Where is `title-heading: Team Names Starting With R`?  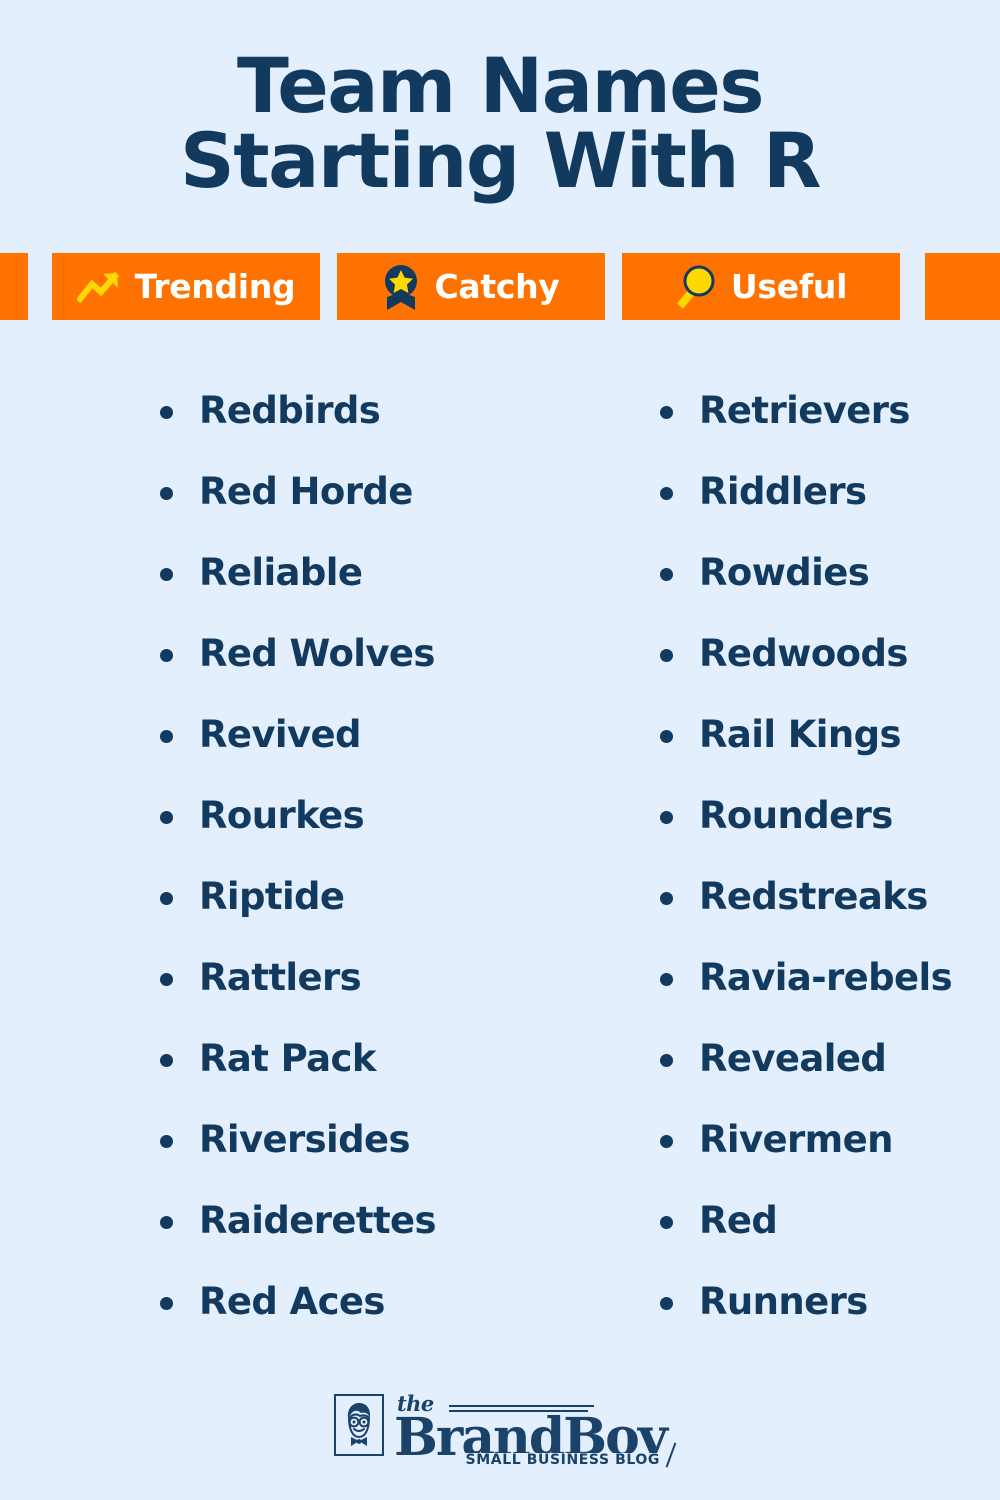 title-heading: Team Names Starting With R is located at coordinates (500, 123).